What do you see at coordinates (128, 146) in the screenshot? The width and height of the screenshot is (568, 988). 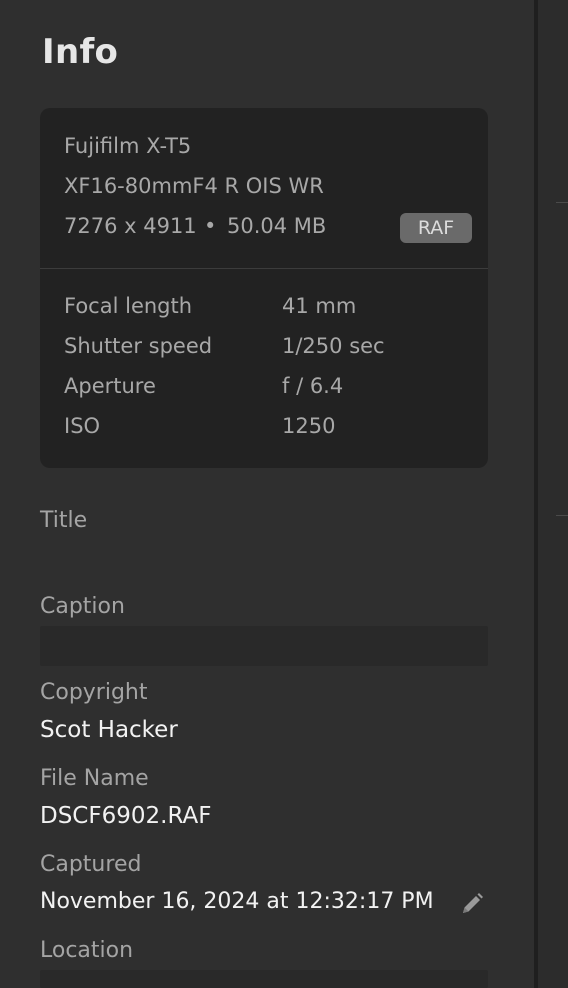 I see `camera-model: Fujifilm X-T5` at bounding box center [128, 146].